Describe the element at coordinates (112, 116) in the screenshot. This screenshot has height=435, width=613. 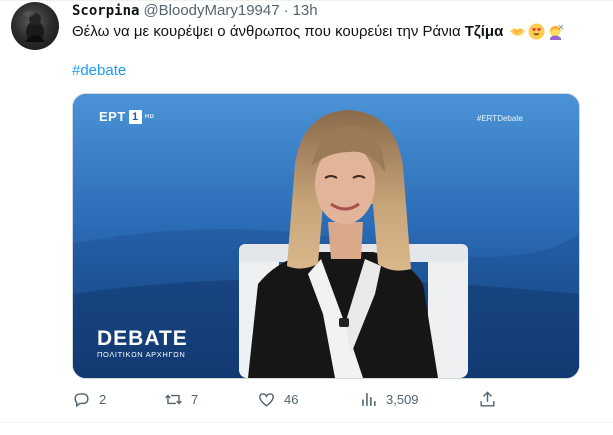
I see `channel-logo-text: ΕΡΤ` at that location.